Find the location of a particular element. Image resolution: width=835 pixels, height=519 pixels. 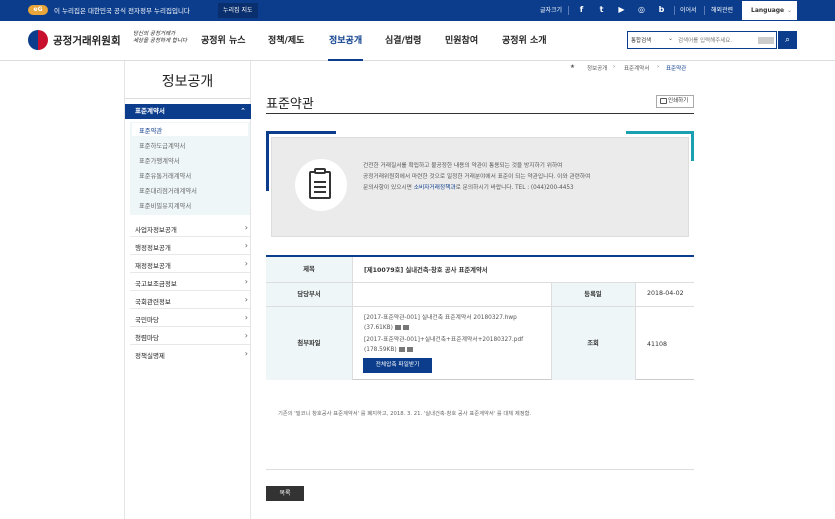

file-size: (178.59KB) is located at coordinates (380, 350).